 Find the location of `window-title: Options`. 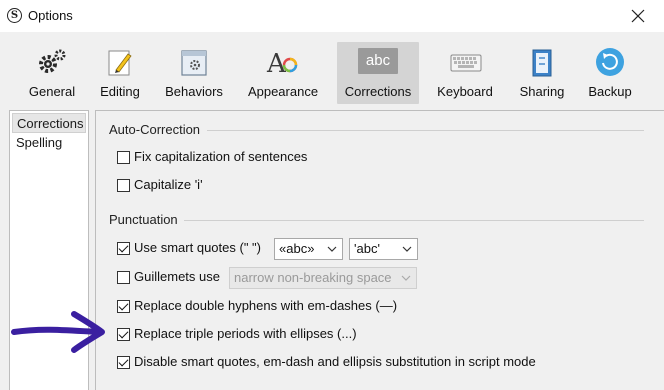

window-title: Options is located at coordinates (50, 15).